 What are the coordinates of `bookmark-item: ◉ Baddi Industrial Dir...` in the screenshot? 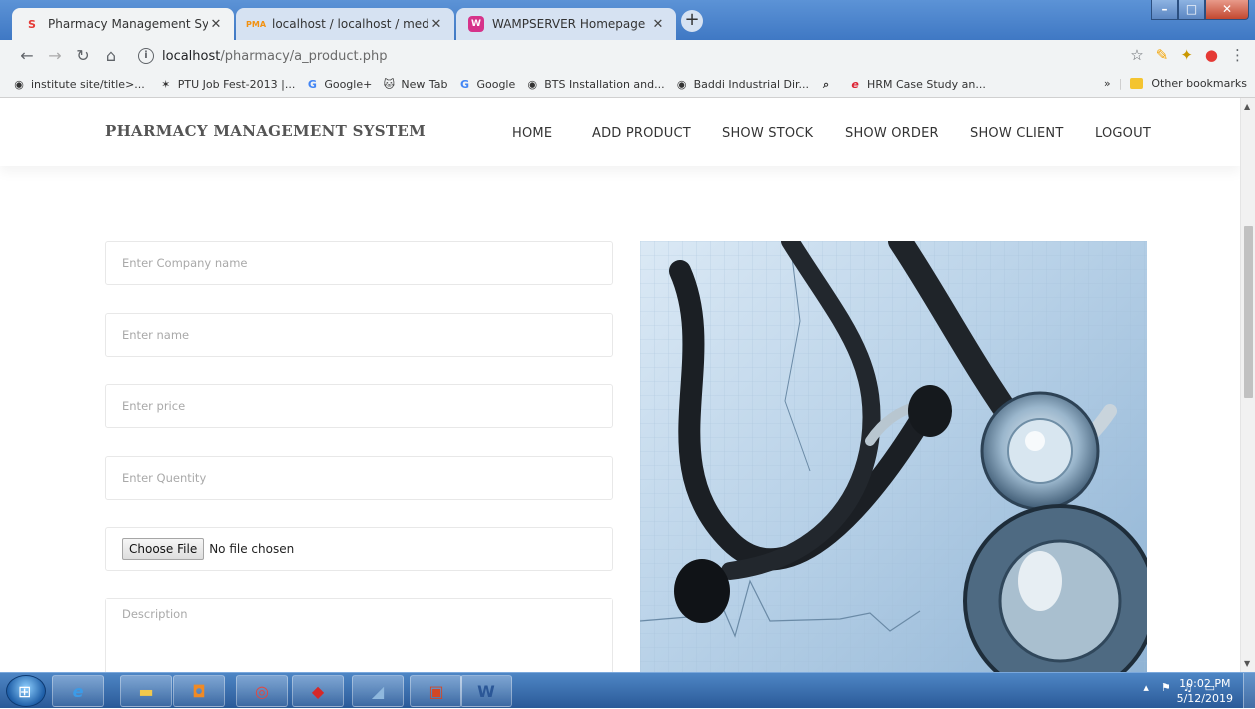 It's located at (742, 85).